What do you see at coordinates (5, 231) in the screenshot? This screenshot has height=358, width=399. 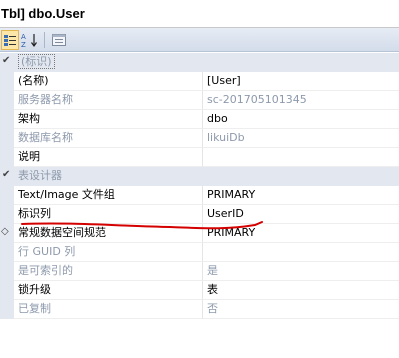 I see `expand-arrow-icon: ◇` at bounding box center [5, 231].